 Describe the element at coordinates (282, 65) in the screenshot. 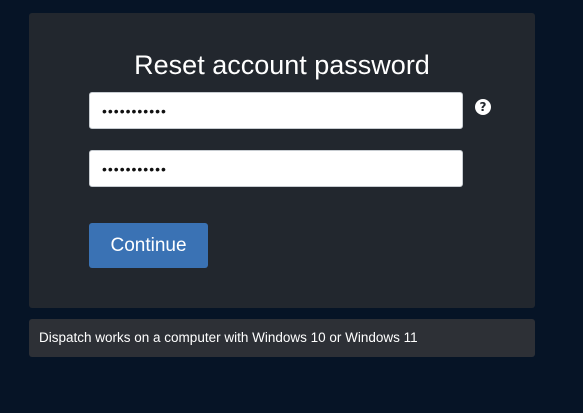

I see `page-title: Reset account password` at that location.